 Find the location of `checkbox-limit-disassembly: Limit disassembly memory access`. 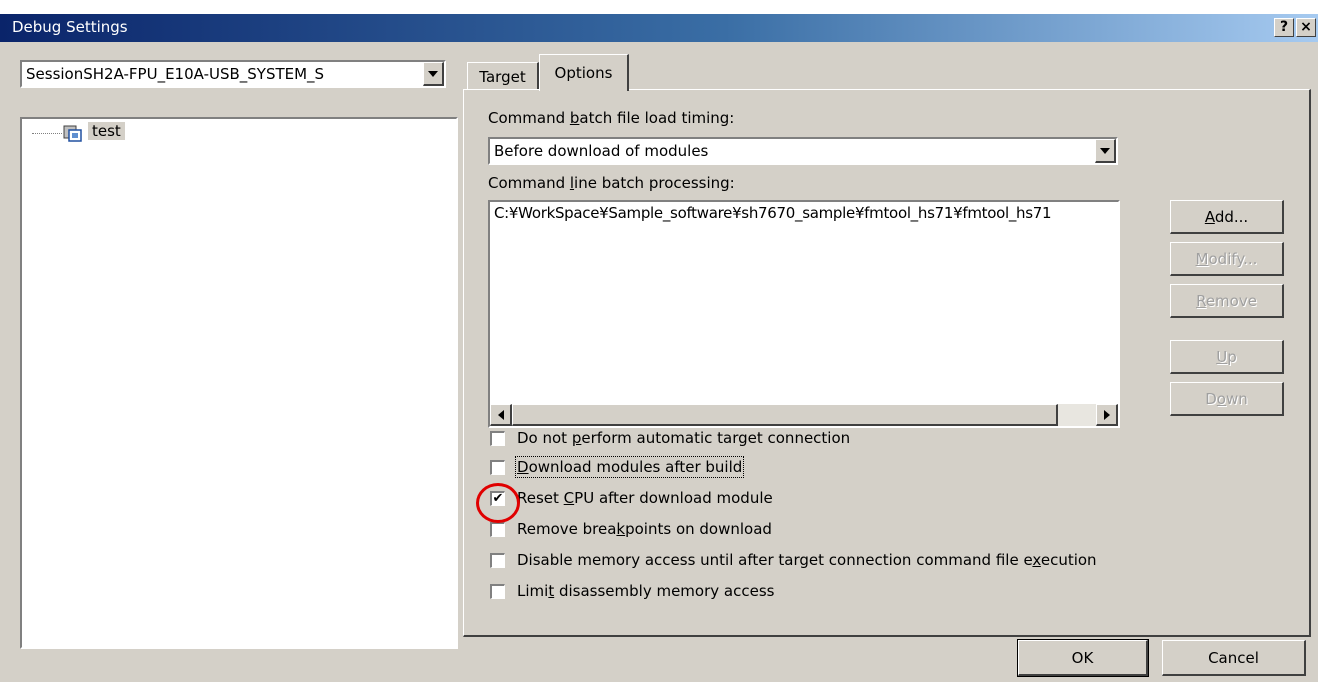

checkbox-limit-disassembly: Limit disassembly memory access is located at coordinates (632, 591).